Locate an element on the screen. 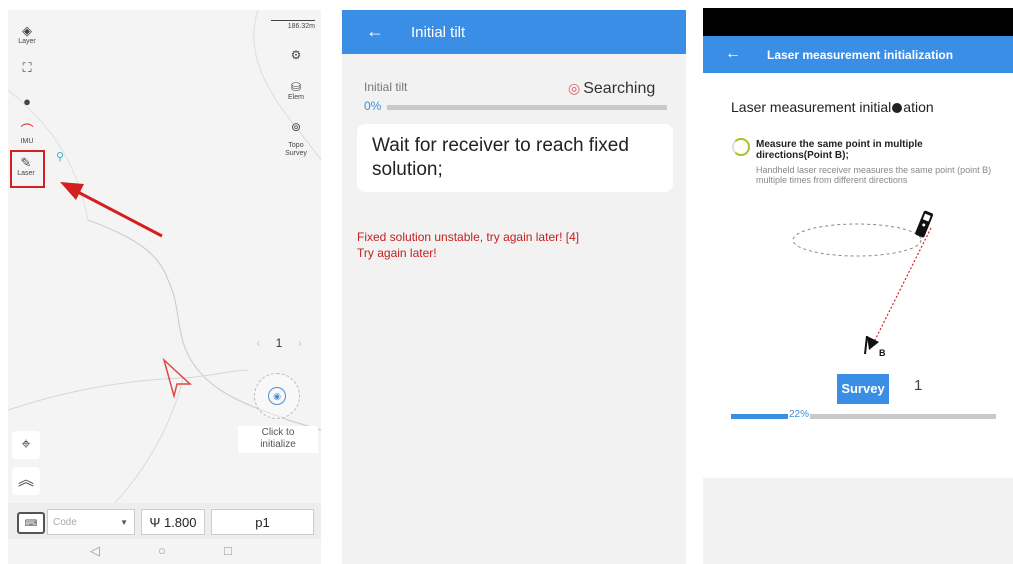  code-select: Code ▼ is located at coordinates (91, 522).